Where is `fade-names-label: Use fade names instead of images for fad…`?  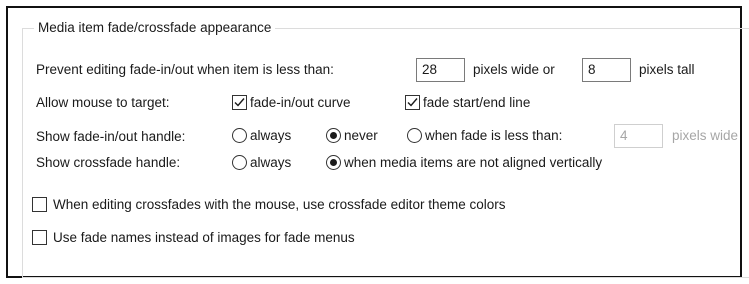 fade-names-label: Use fade names instead of images for fad… is located at coordinates (204, 238).